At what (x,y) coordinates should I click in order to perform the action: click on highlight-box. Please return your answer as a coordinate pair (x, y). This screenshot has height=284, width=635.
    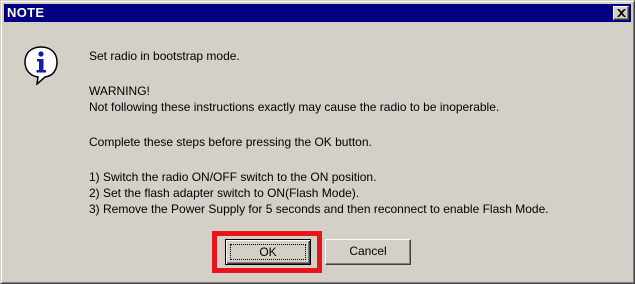
    Looking at the image, I should click on (267, 252).